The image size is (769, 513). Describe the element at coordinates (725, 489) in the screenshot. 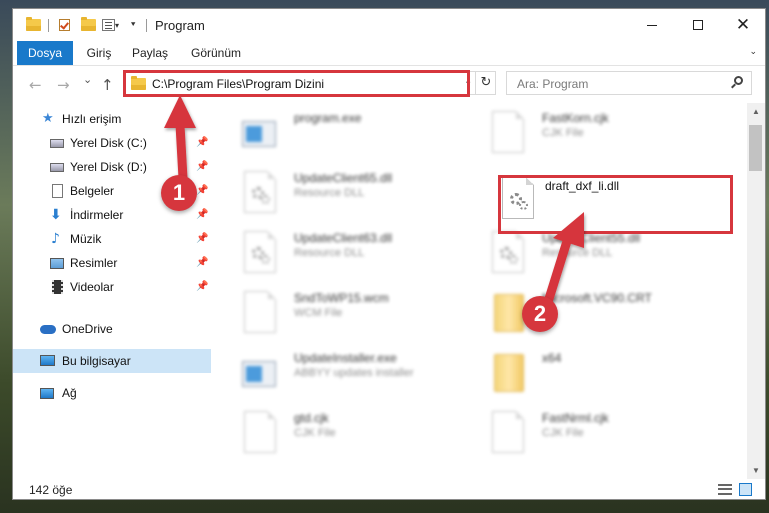

I see `details-view-icon` at that location.